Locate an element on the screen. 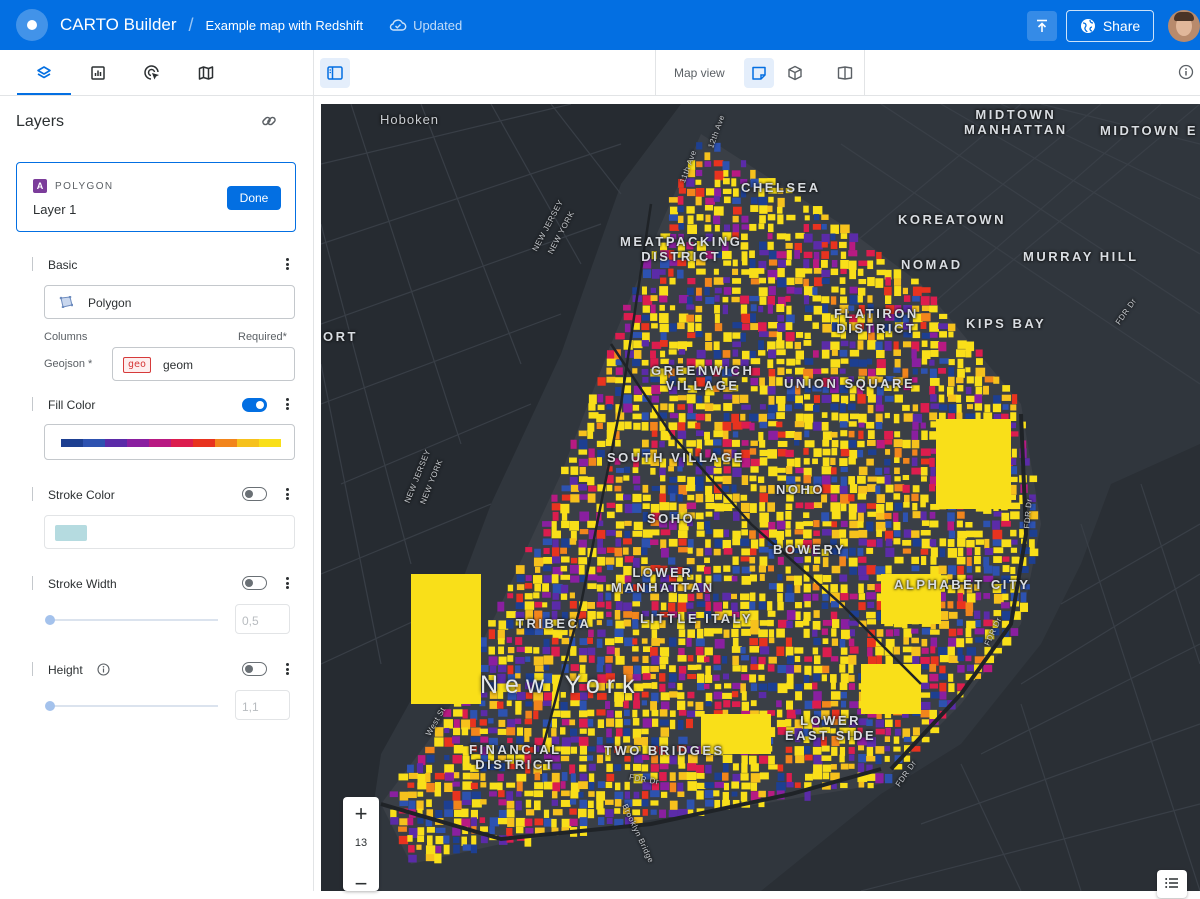  link-layers-button is located at coordinates (269, 123).